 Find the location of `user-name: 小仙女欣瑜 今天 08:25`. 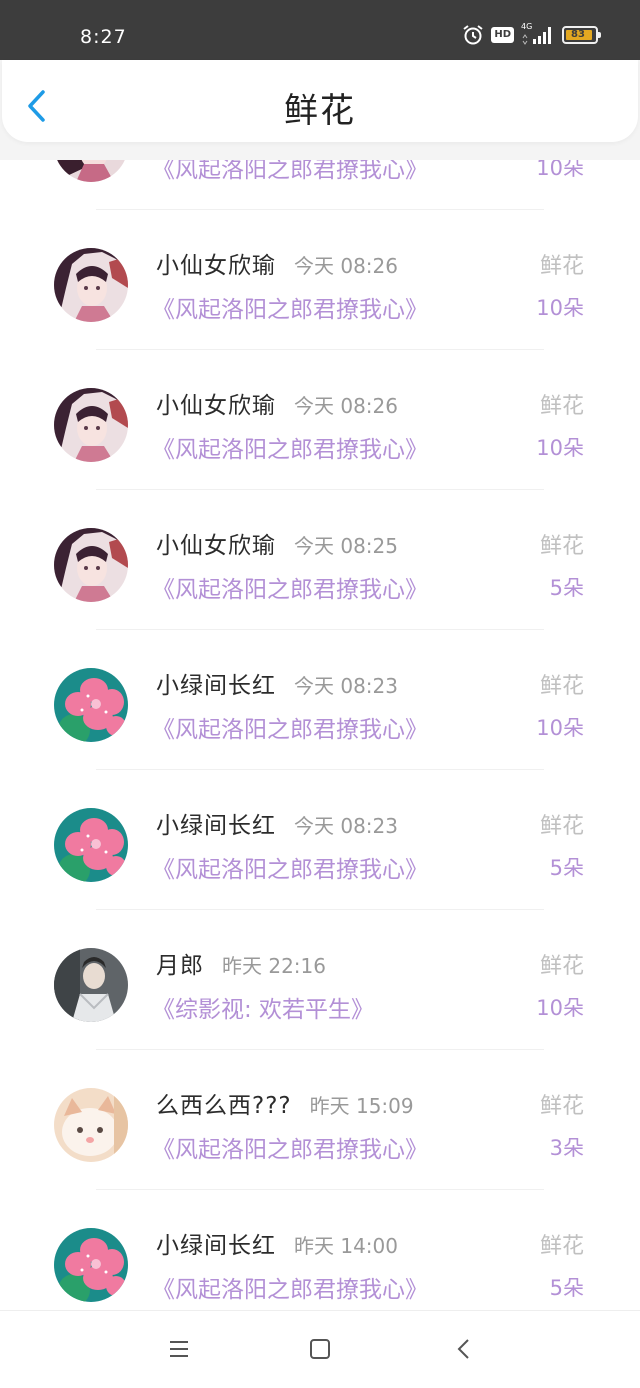

user-name: 小仙女欣瑜 今天 08:25 is located at coordinates (277, 543).